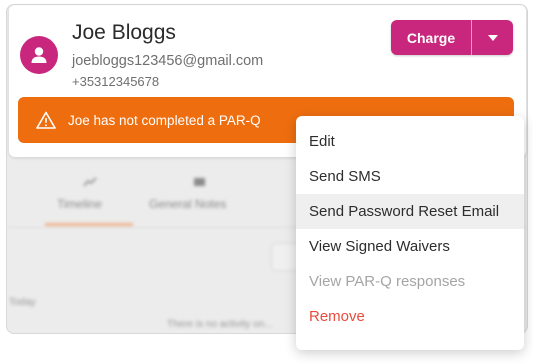 The width and height of the screenshot is (533, 364). Describe the element at coordinates (46, 120) in the screenshot. I see `warning-icon` at that location.